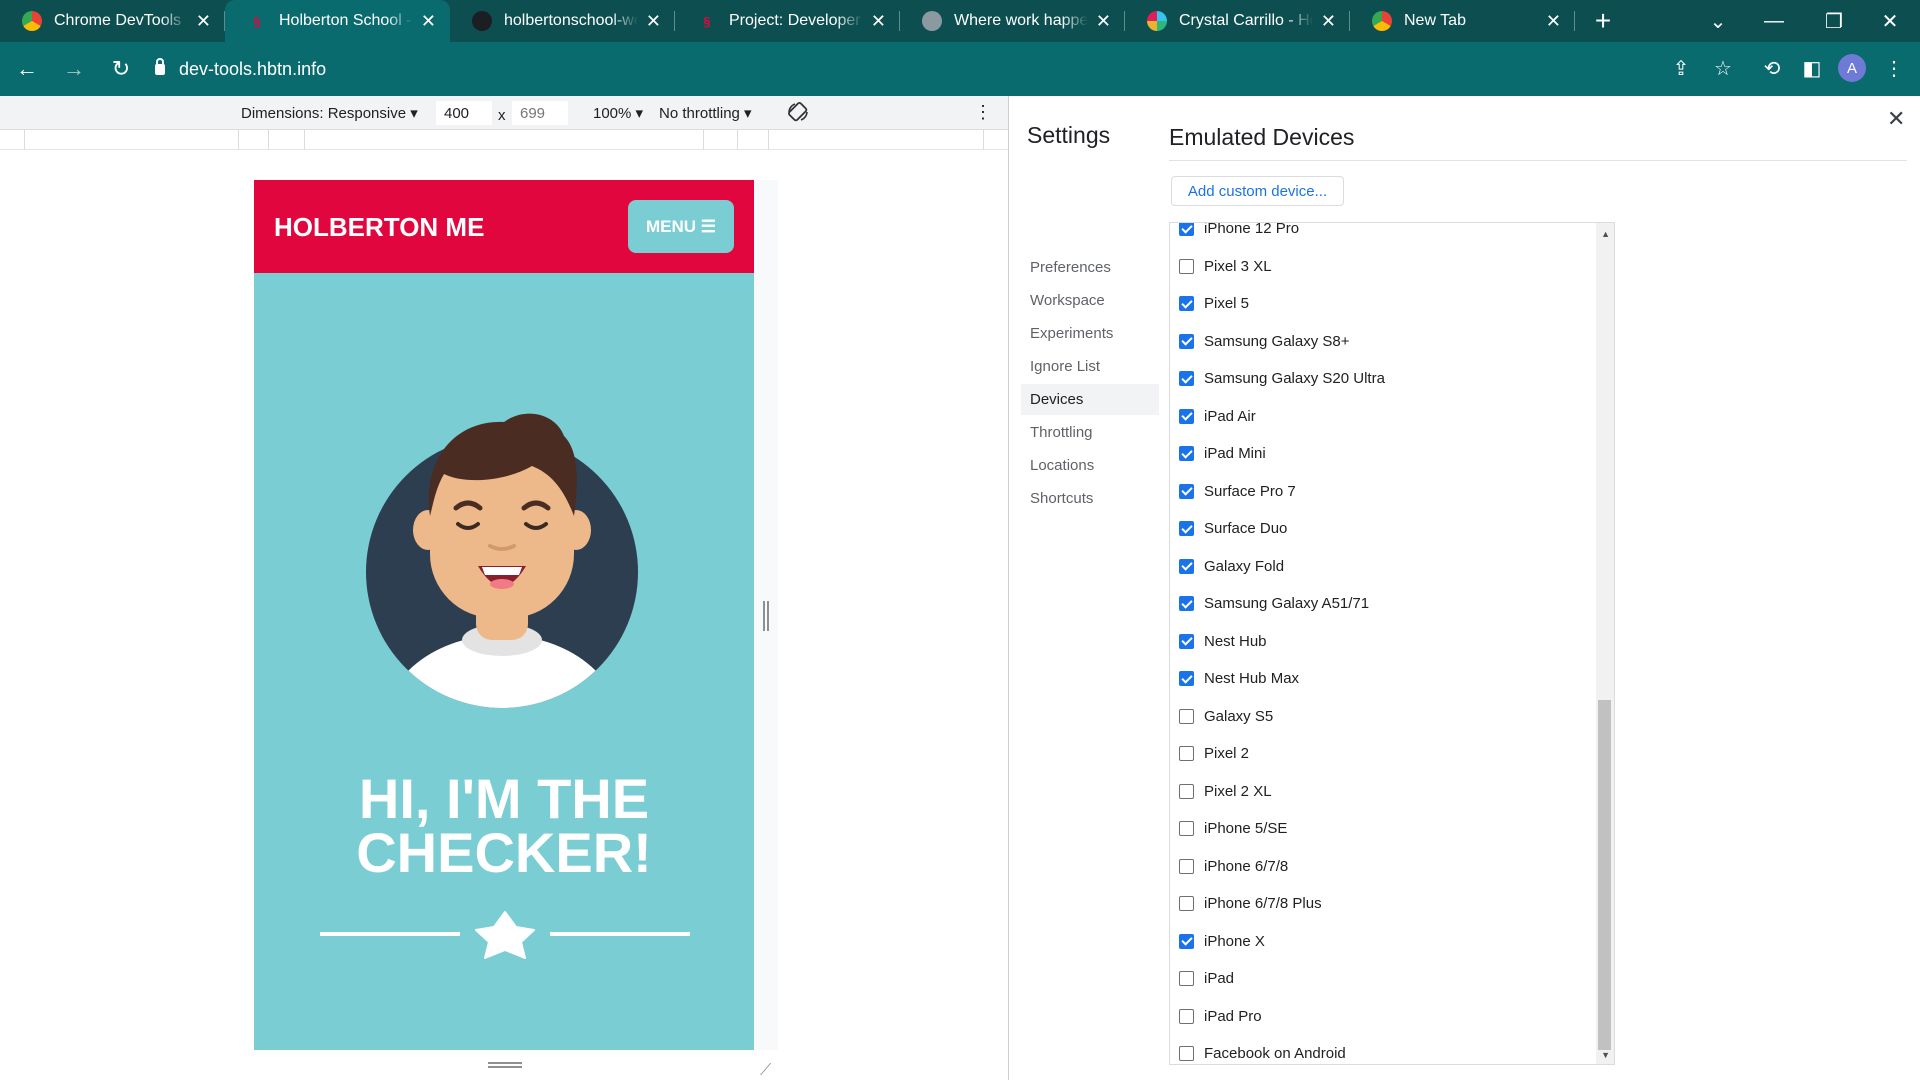  I want to click on browser-tab: New Tab ✕, so click(1462, 21).